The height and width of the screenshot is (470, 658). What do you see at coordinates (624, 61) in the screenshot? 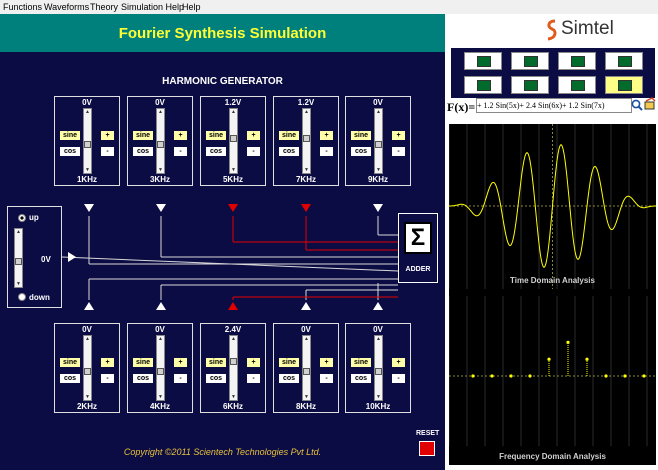
I see `waveform-button-pulse` at bounding box center [624, 61].